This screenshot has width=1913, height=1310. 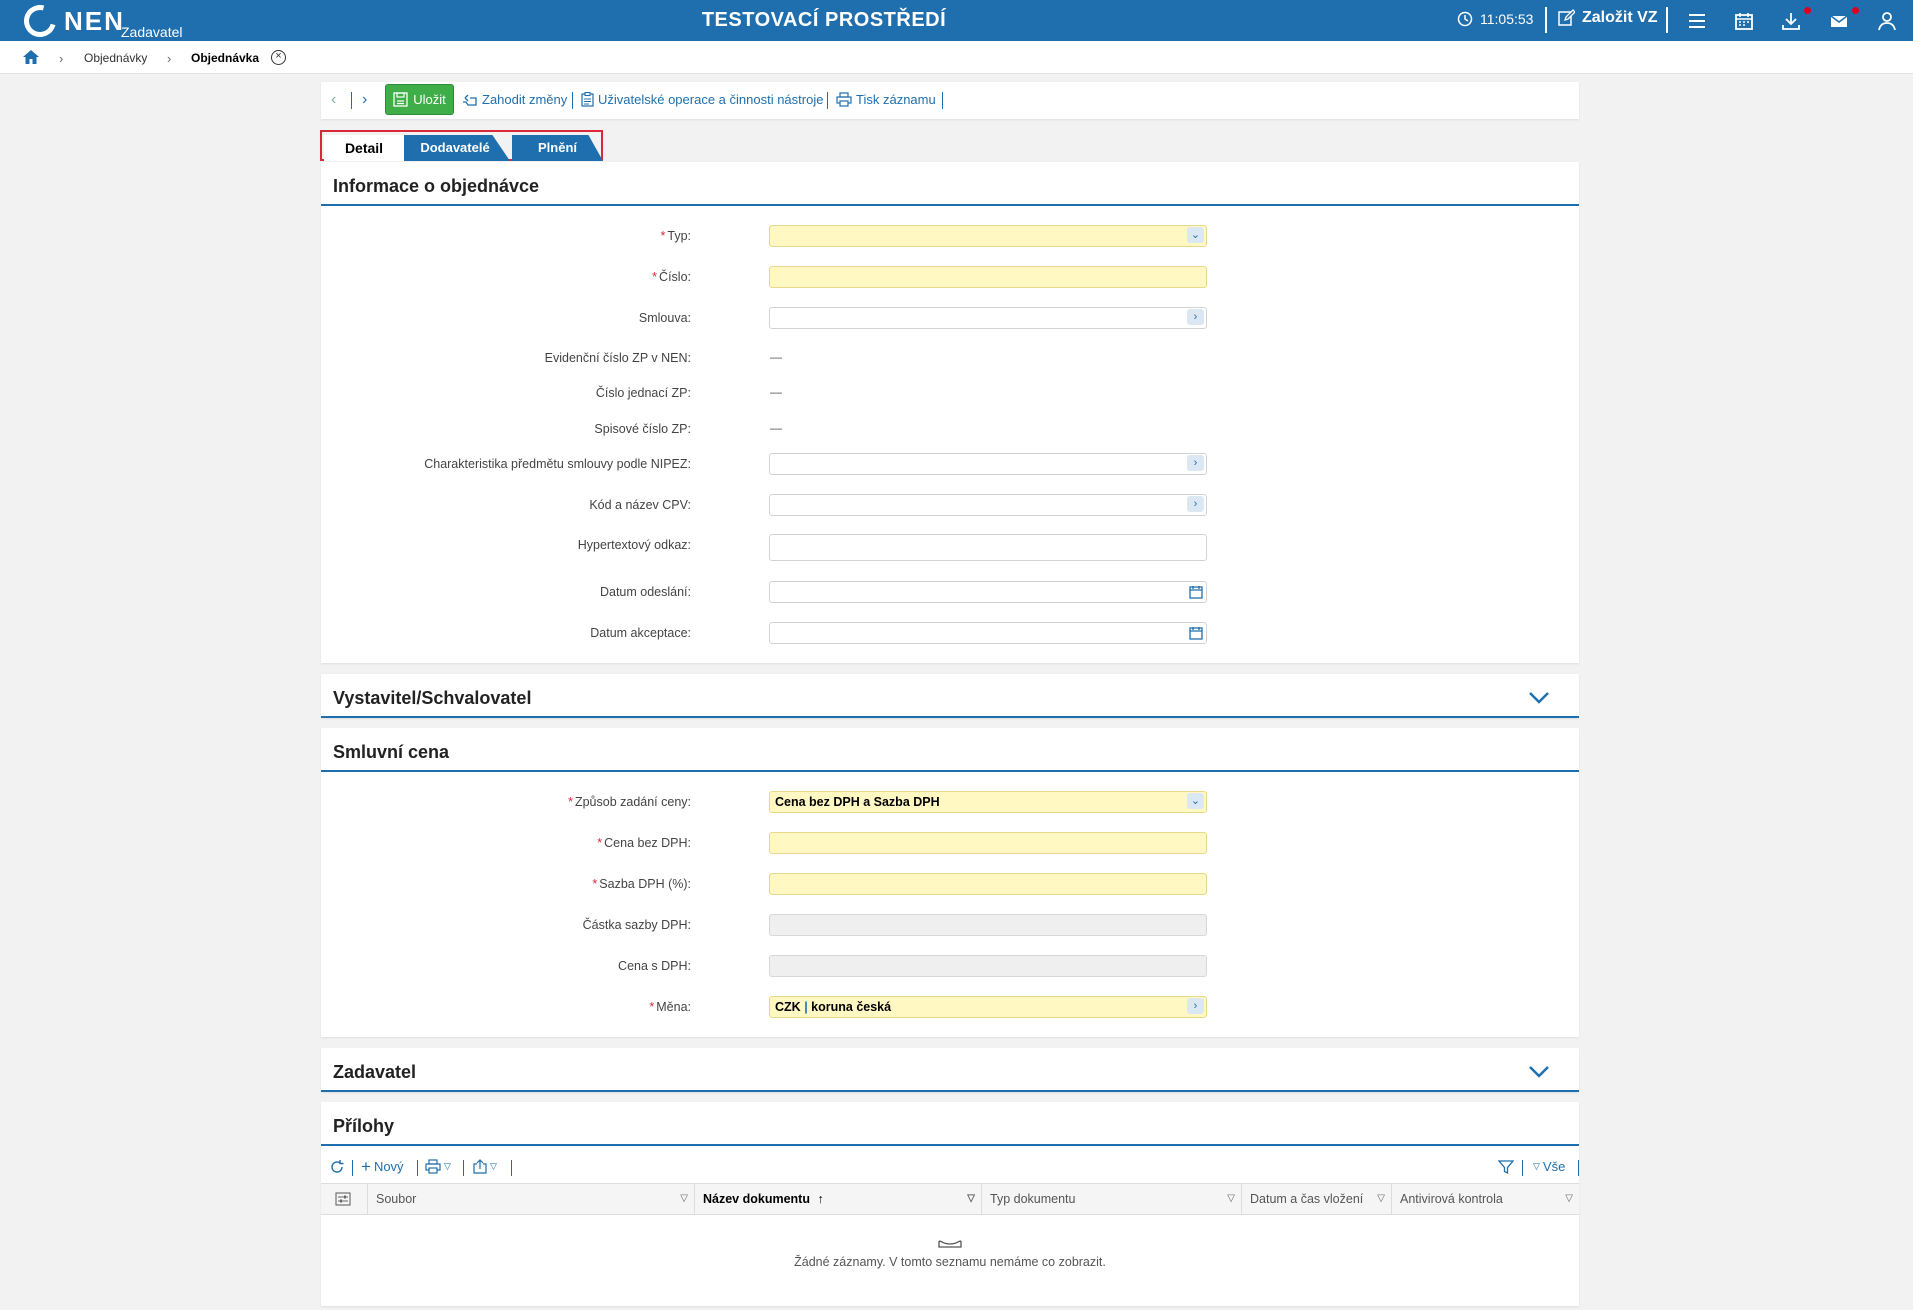 What do you see at coordinates (988, 236) in the screenshot?
I see `typ-select` at bounding box center [988, 236].